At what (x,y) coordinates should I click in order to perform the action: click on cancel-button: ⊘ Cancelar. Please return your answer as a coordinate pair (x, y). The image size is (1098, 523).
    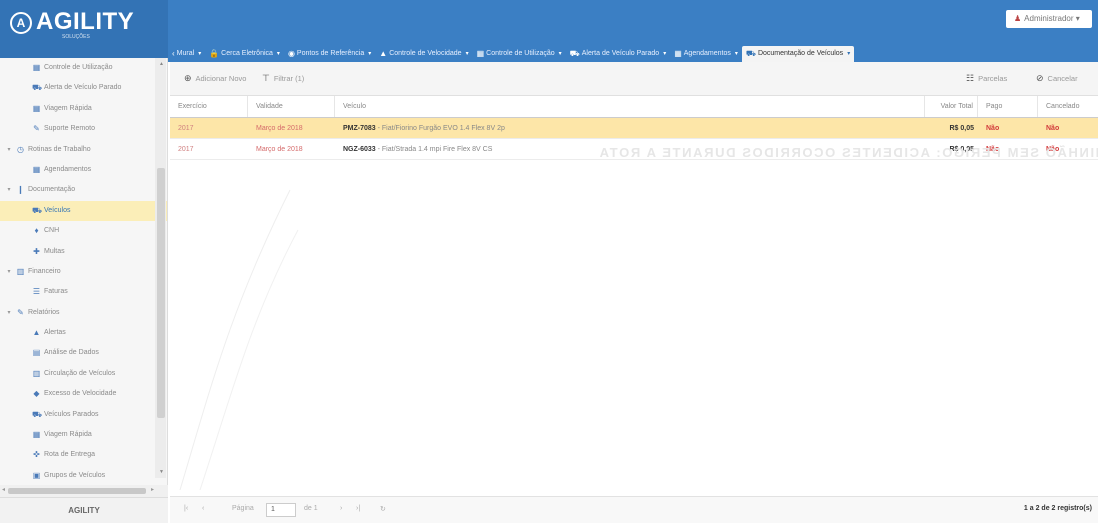
    Looking at the image, I should click on (1057, 78).